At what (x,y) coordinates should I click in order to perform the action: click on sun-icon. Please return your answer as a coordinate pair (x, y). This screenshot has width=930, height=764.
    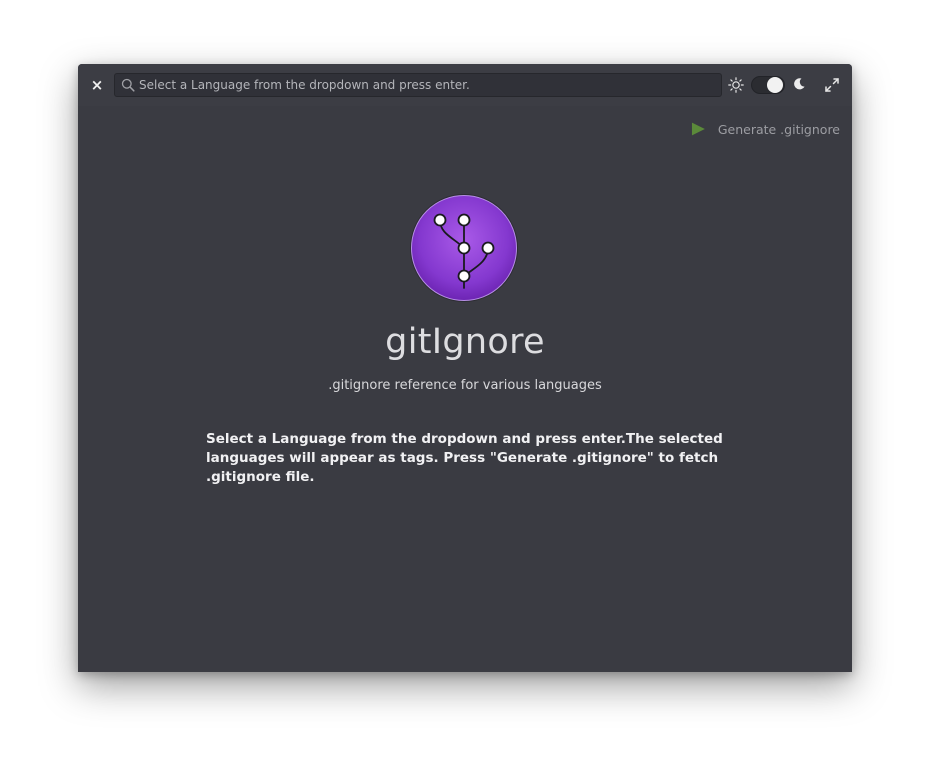
    Looking at the image, I should click on (736, 85).